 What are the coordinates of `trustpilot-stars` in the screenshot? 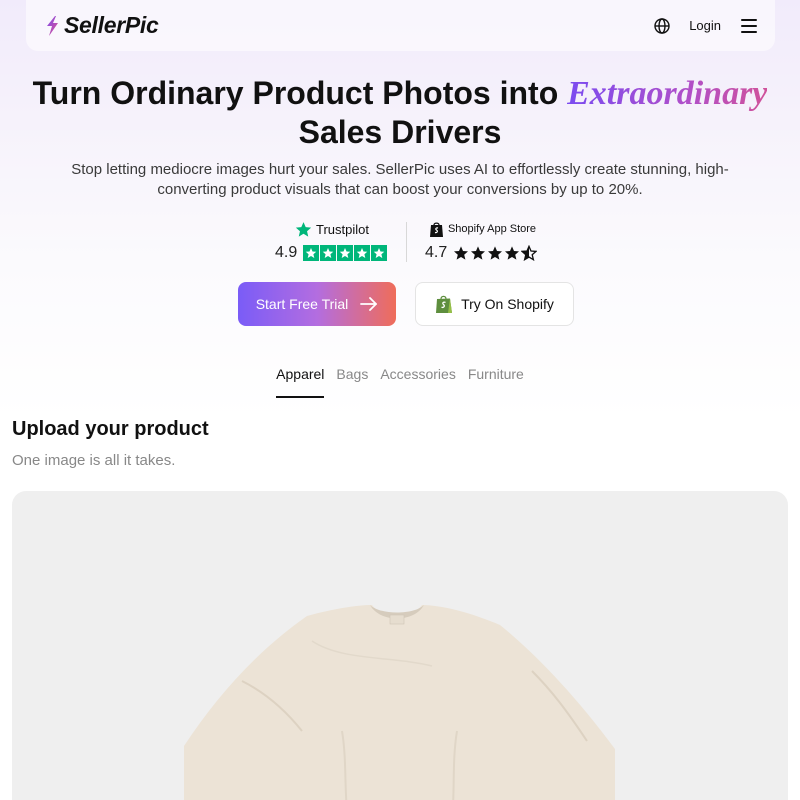 It's located at (345, 253).